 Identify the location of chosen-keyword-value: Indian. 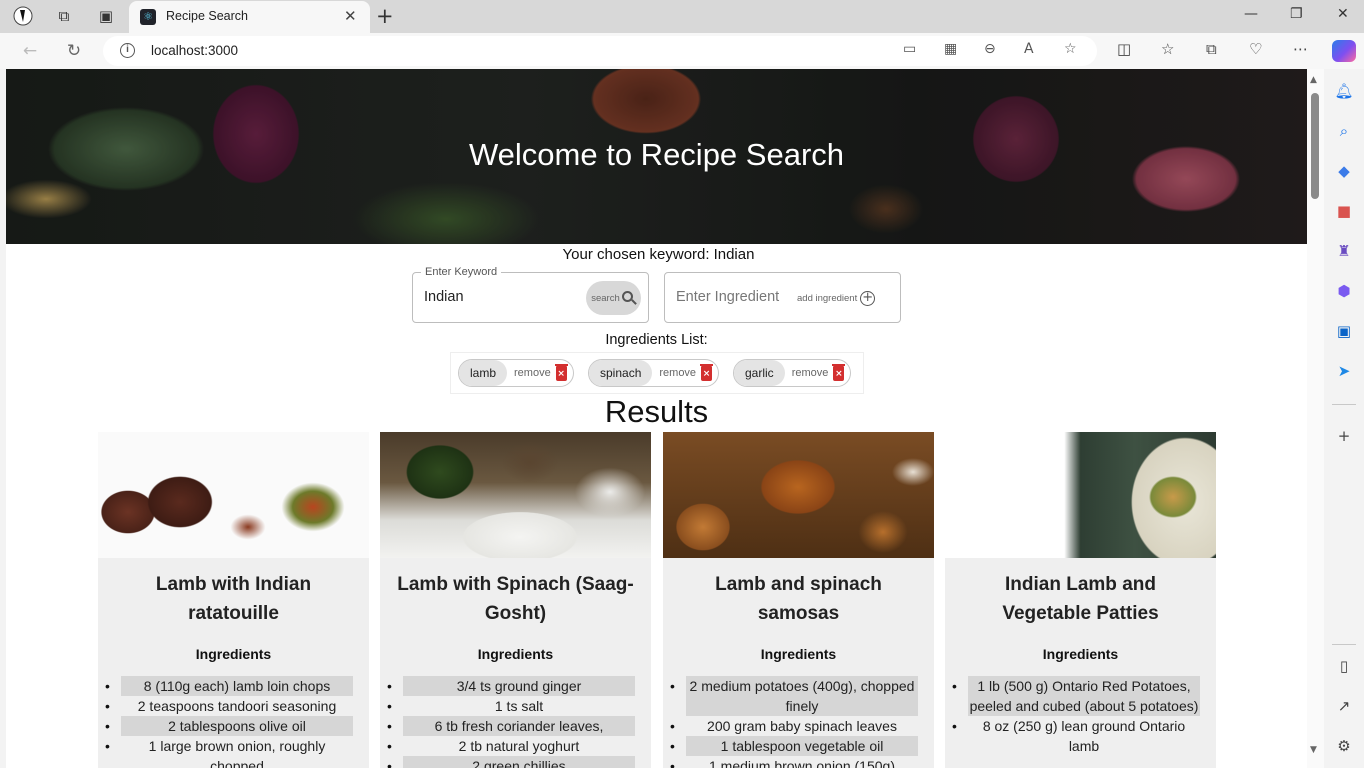
(734, 254).